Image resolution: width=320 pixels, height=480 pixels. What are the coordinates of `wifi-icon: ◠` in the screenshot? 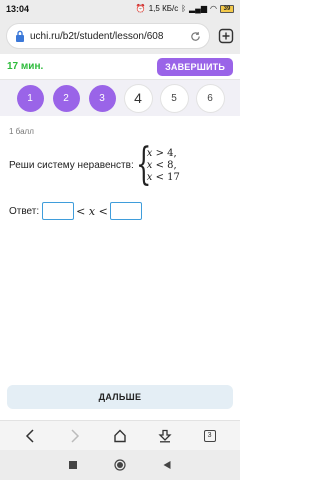 It's located at (213, 8).